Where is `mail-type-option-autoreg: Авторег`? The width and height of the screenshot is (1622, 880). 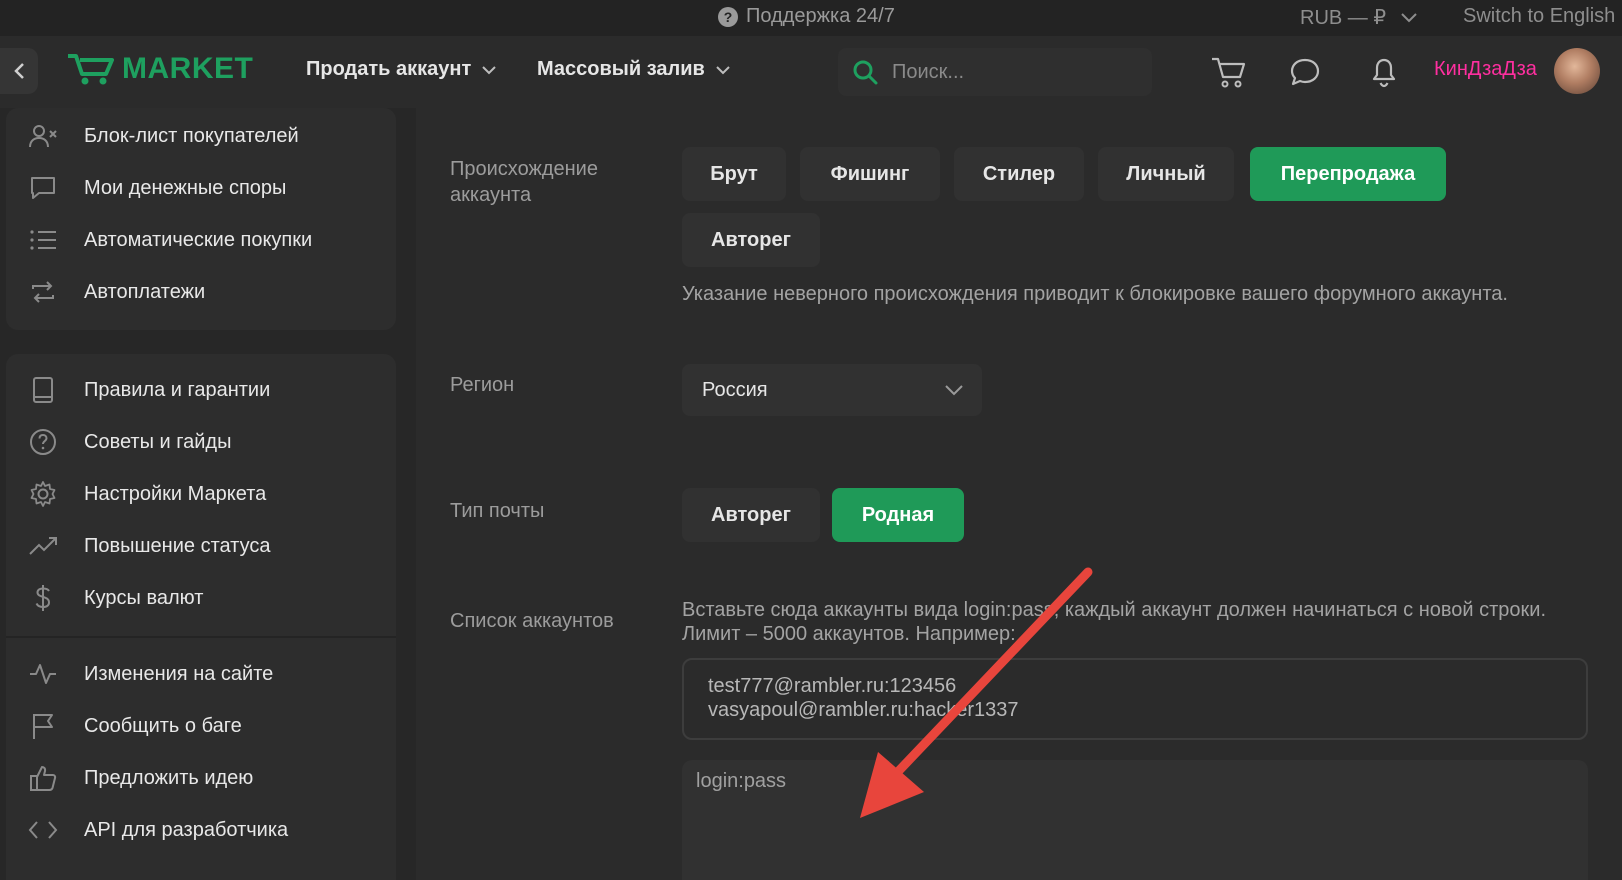
mail-type-option-autoreg: Авторег is located at coordinates (751, 515).